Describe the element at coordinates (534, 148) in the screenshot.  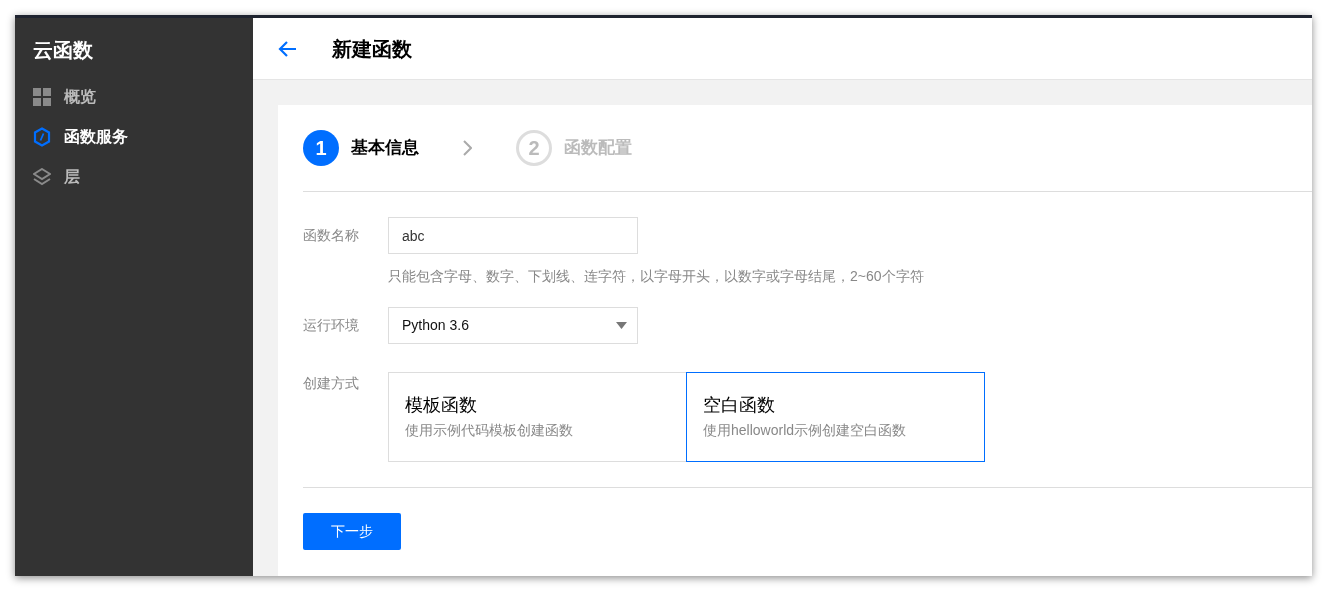
I see `step-number: 2` at that location.